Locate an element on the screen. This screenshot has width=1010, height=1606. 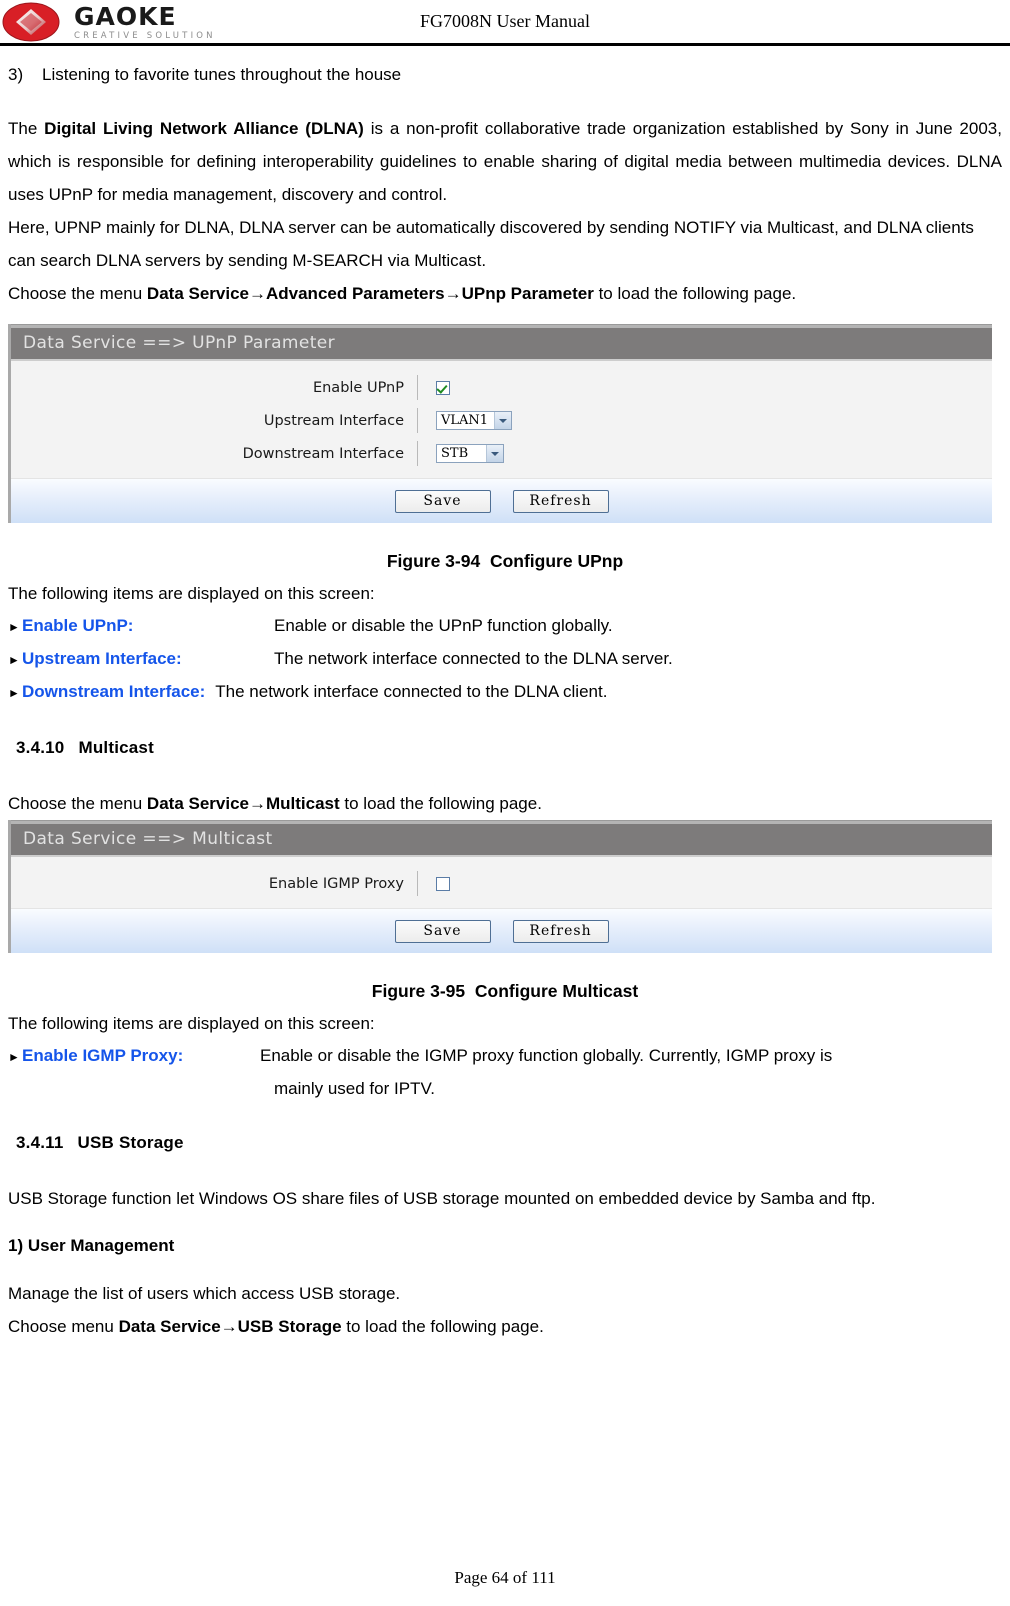
form-row-enable-igmp-proxy: Enable IGMP Proxy is located at coordinates (501, 883).